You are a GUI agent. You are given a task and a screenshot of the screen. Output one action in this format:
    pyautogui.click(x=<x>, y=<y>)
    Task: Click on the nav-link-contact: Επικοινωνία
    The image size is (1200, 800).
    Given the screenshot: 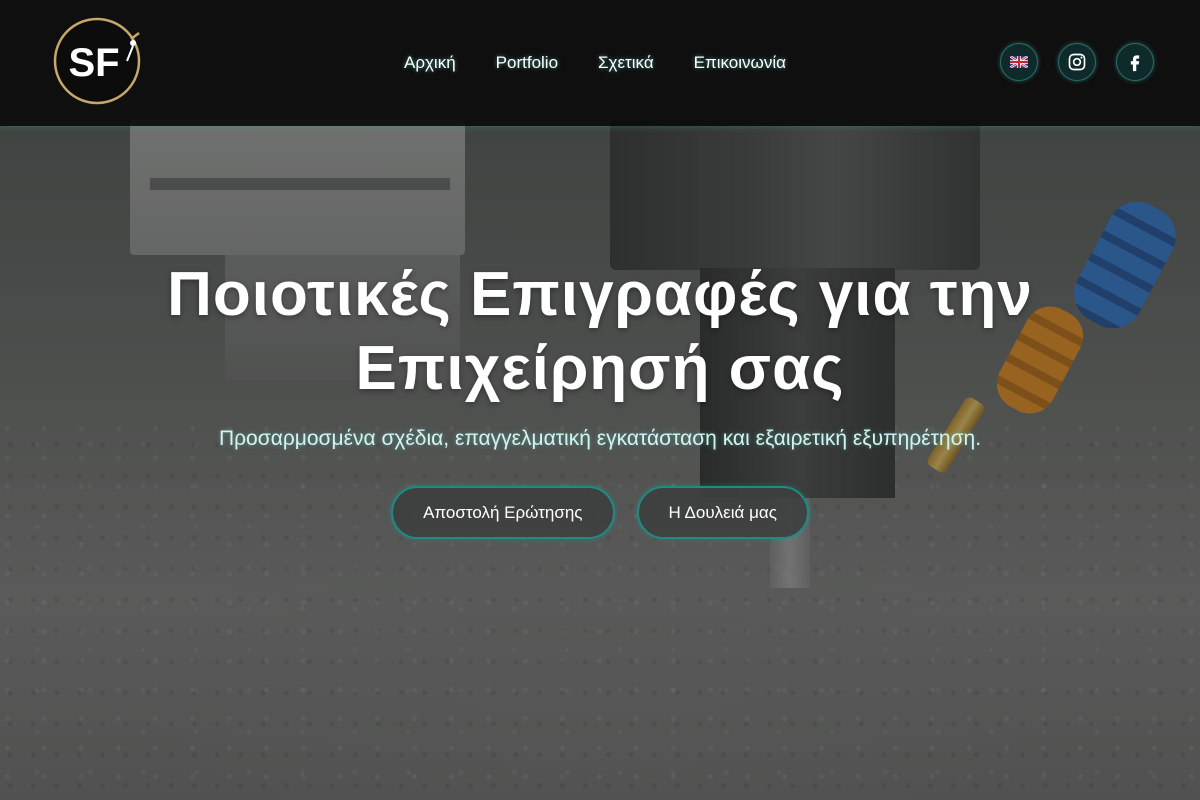 What is the action you would take?
    pyautogui.click(x=740, y=63)
    